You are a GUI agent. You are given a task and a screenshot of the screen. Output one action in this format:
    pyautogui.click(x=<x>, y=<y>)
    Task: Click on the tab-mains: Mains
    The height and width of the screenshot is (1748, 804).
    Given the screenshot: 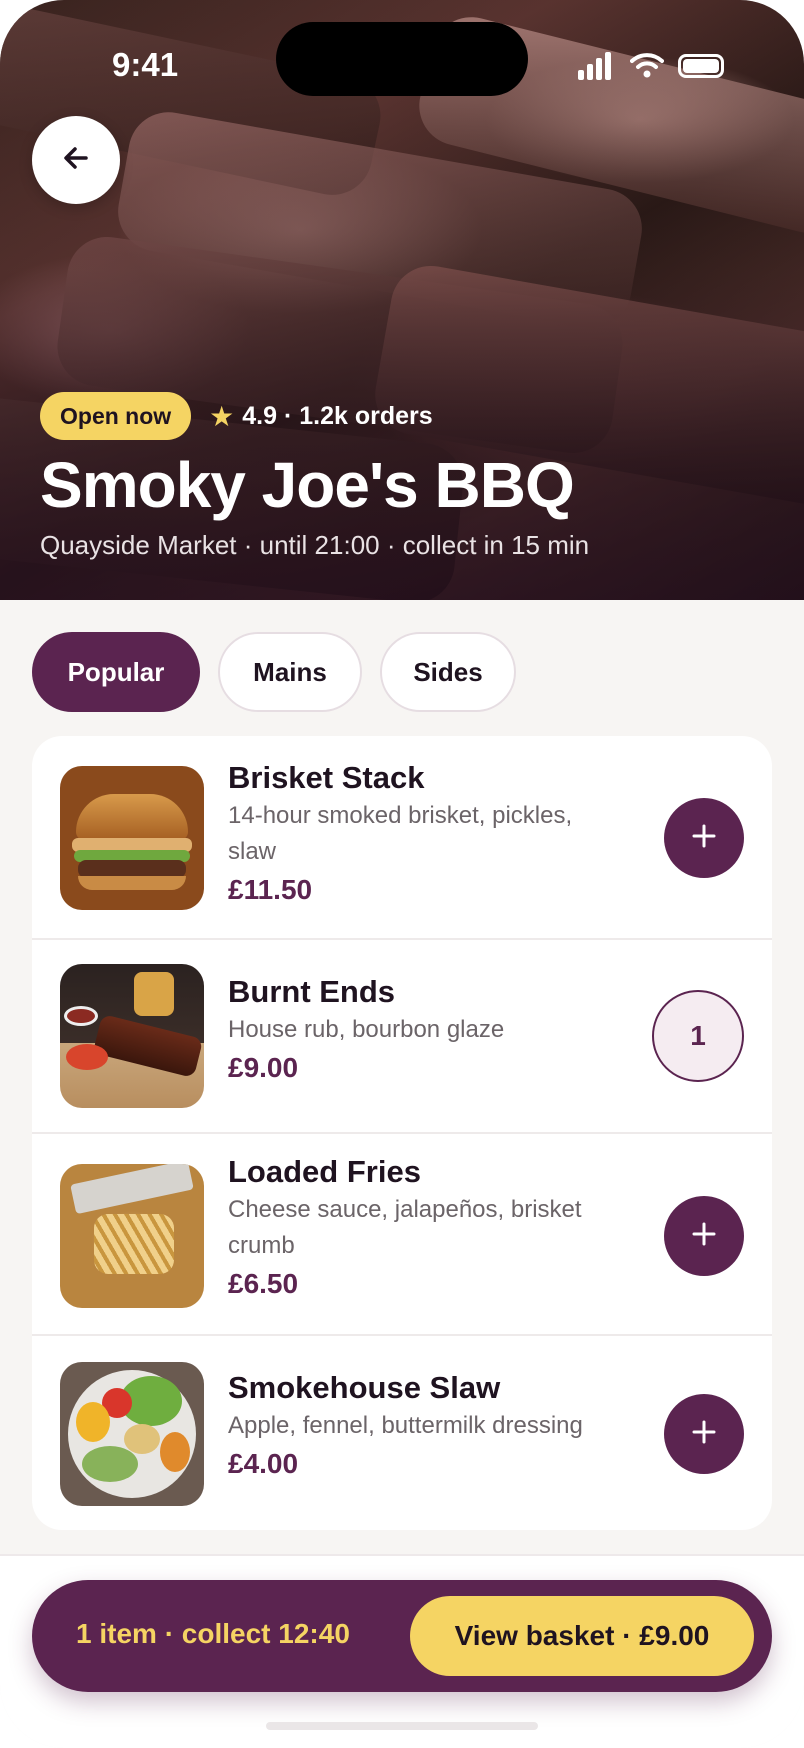 What is the action you would take?
    pyautogui.click(x=290, y=672)
    